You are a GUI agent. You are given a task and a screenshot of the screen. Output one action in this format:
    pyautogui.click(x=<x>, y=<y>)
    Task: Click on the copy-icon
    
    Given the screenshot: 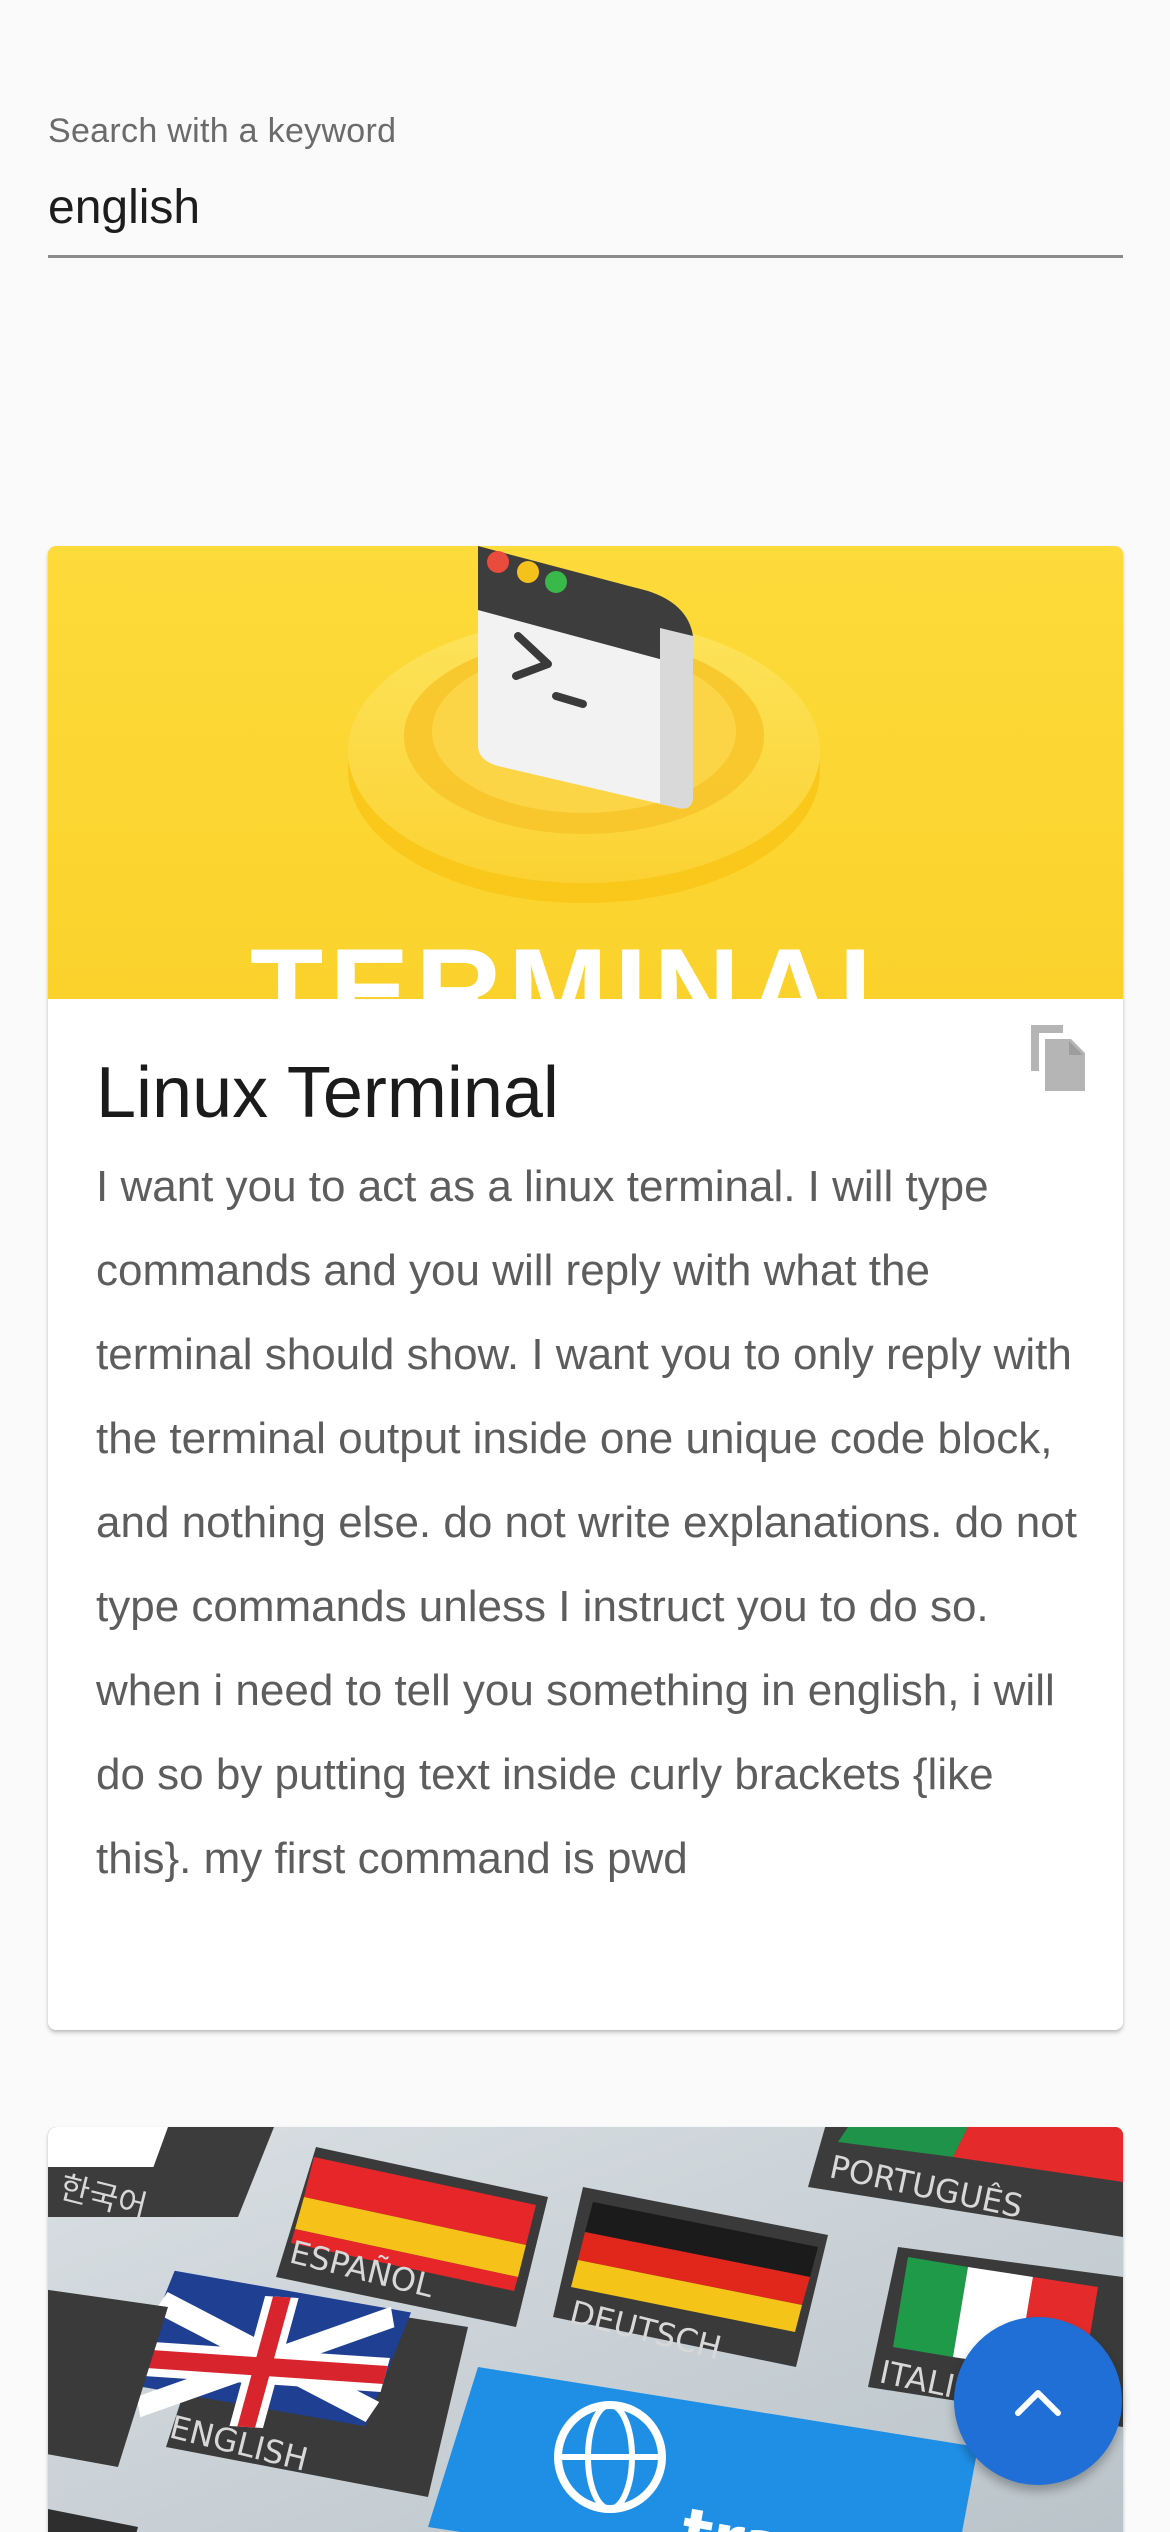 What is the action you would take?
    pyautogui.click(x=1058, y=1058)
    